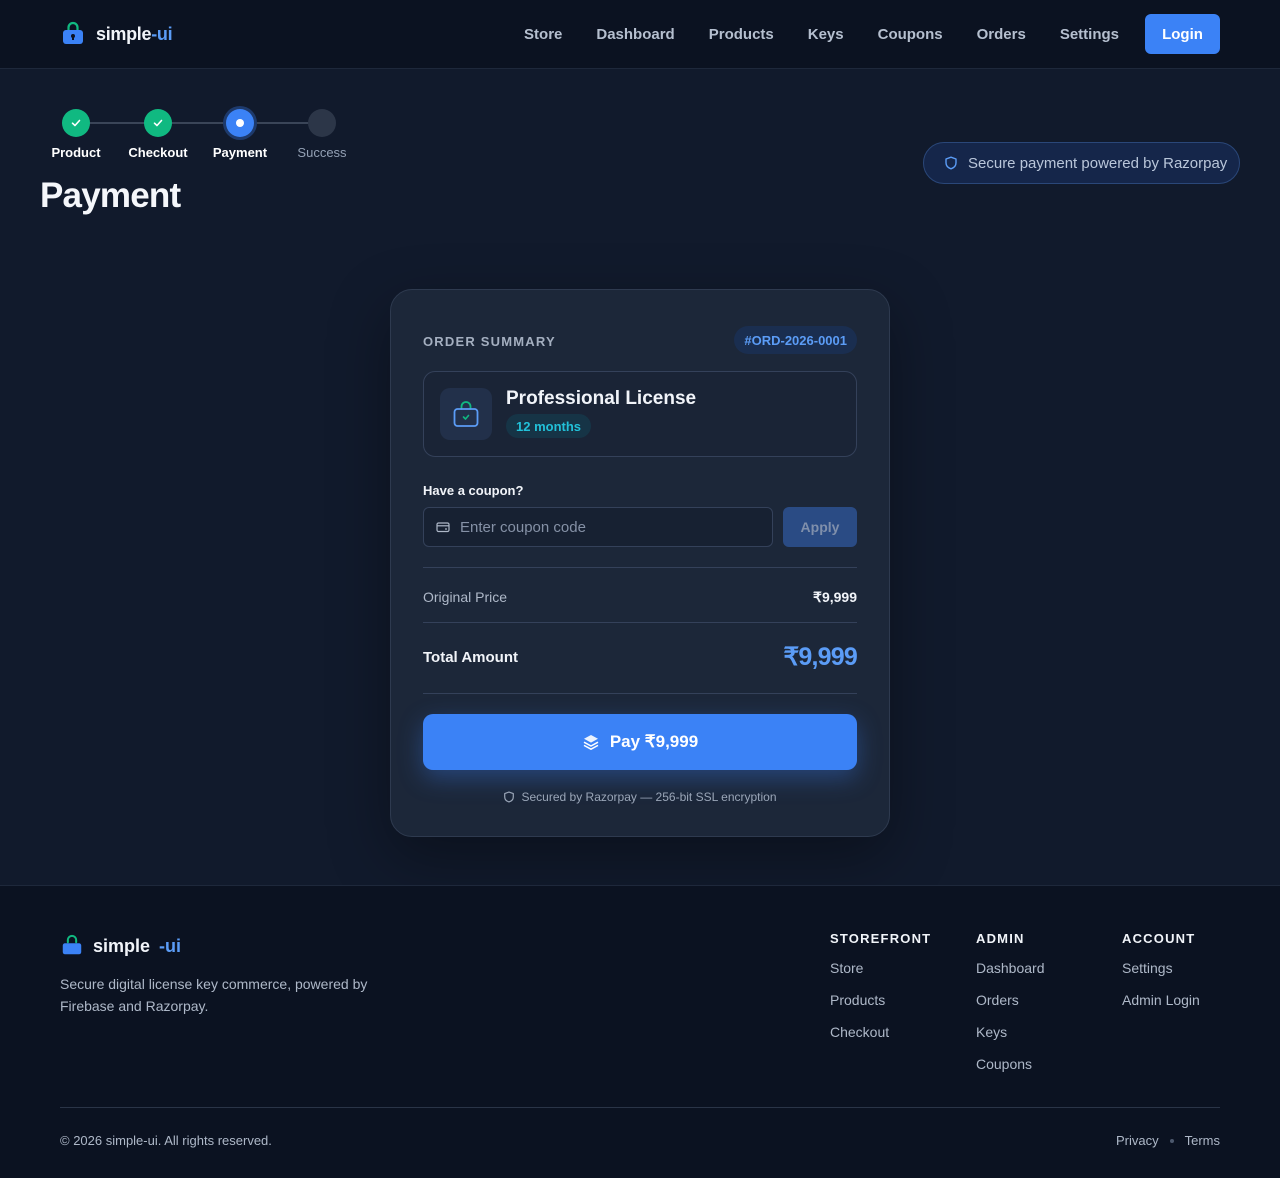 The width and height of the screenshot is (1280, 1178). I want to click on step-product: Product, so click(76, 134).